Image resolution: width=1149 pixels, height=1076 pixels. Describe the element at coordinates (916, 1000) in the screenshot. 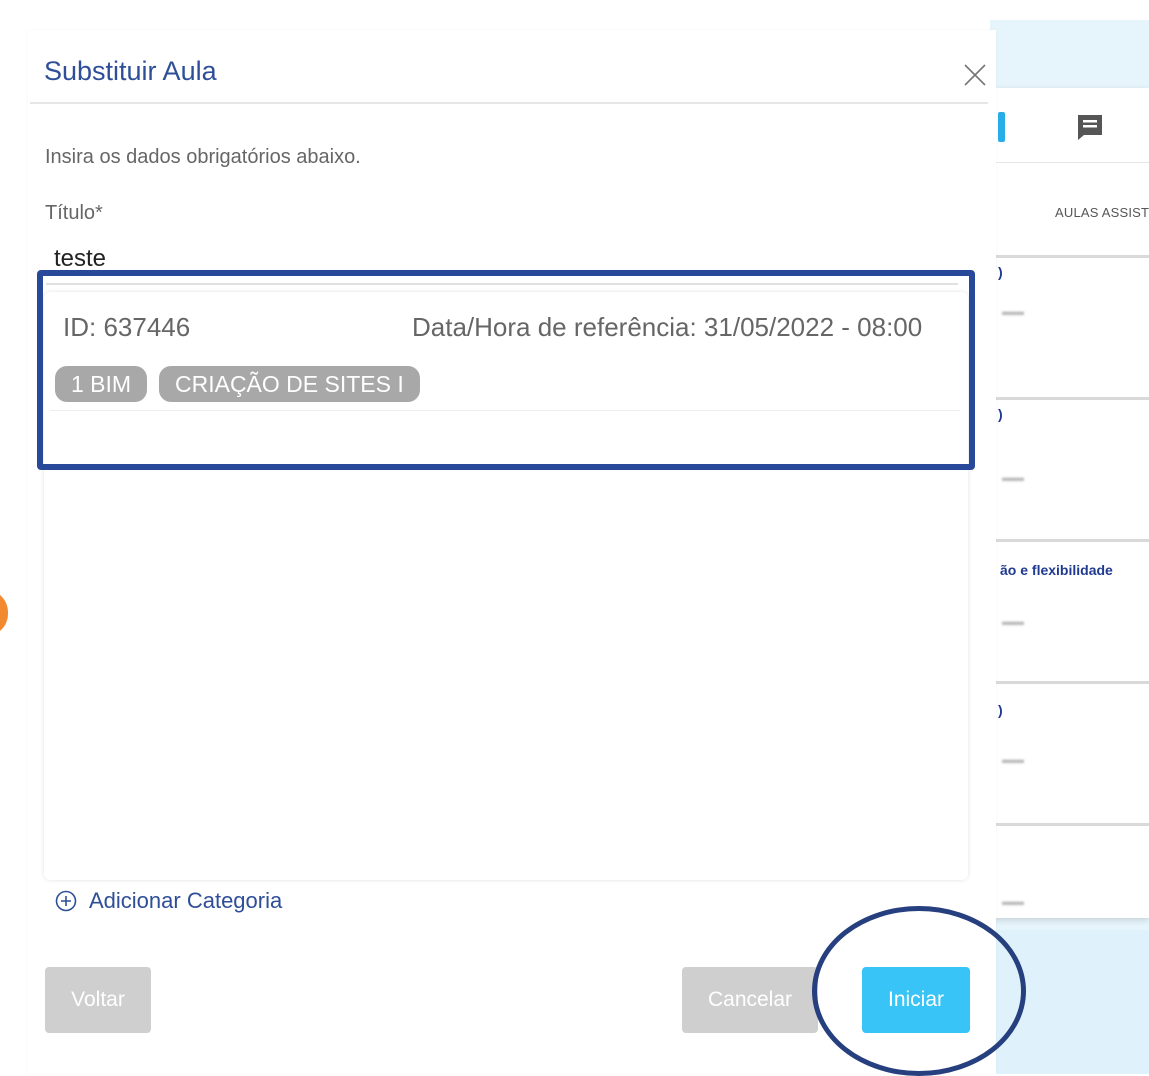

I see `start-button: Iniciar` at that location.